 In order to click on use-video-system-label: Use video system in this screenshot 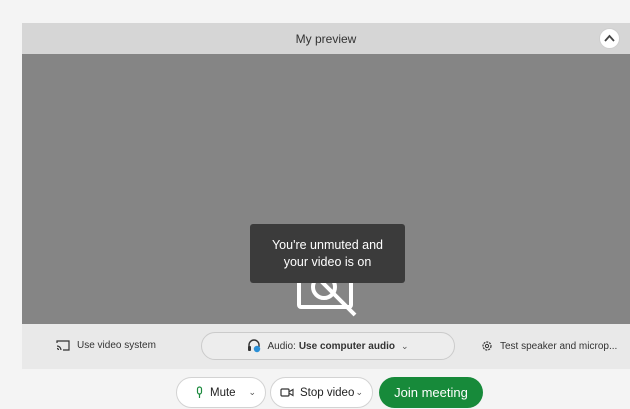, I will do `click(116, 345)`.